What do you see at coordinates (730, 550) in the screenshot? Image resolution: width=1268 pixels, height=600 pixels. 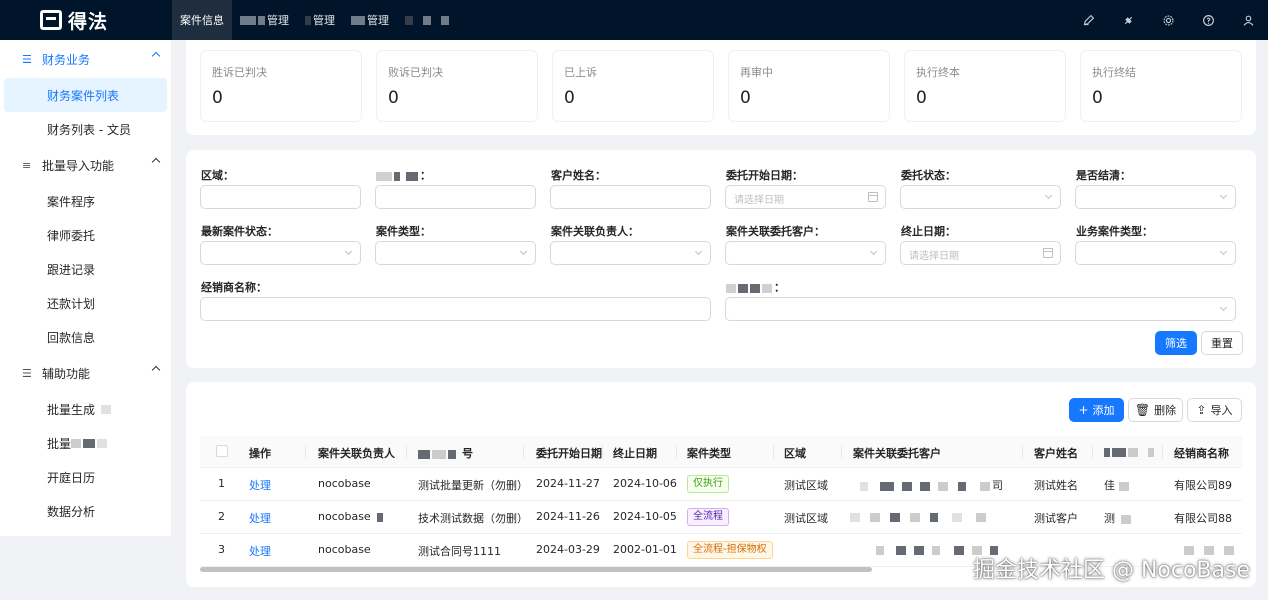 I see `case-type-tag: 全流程-担保物权` at bounding box center [730, 550].